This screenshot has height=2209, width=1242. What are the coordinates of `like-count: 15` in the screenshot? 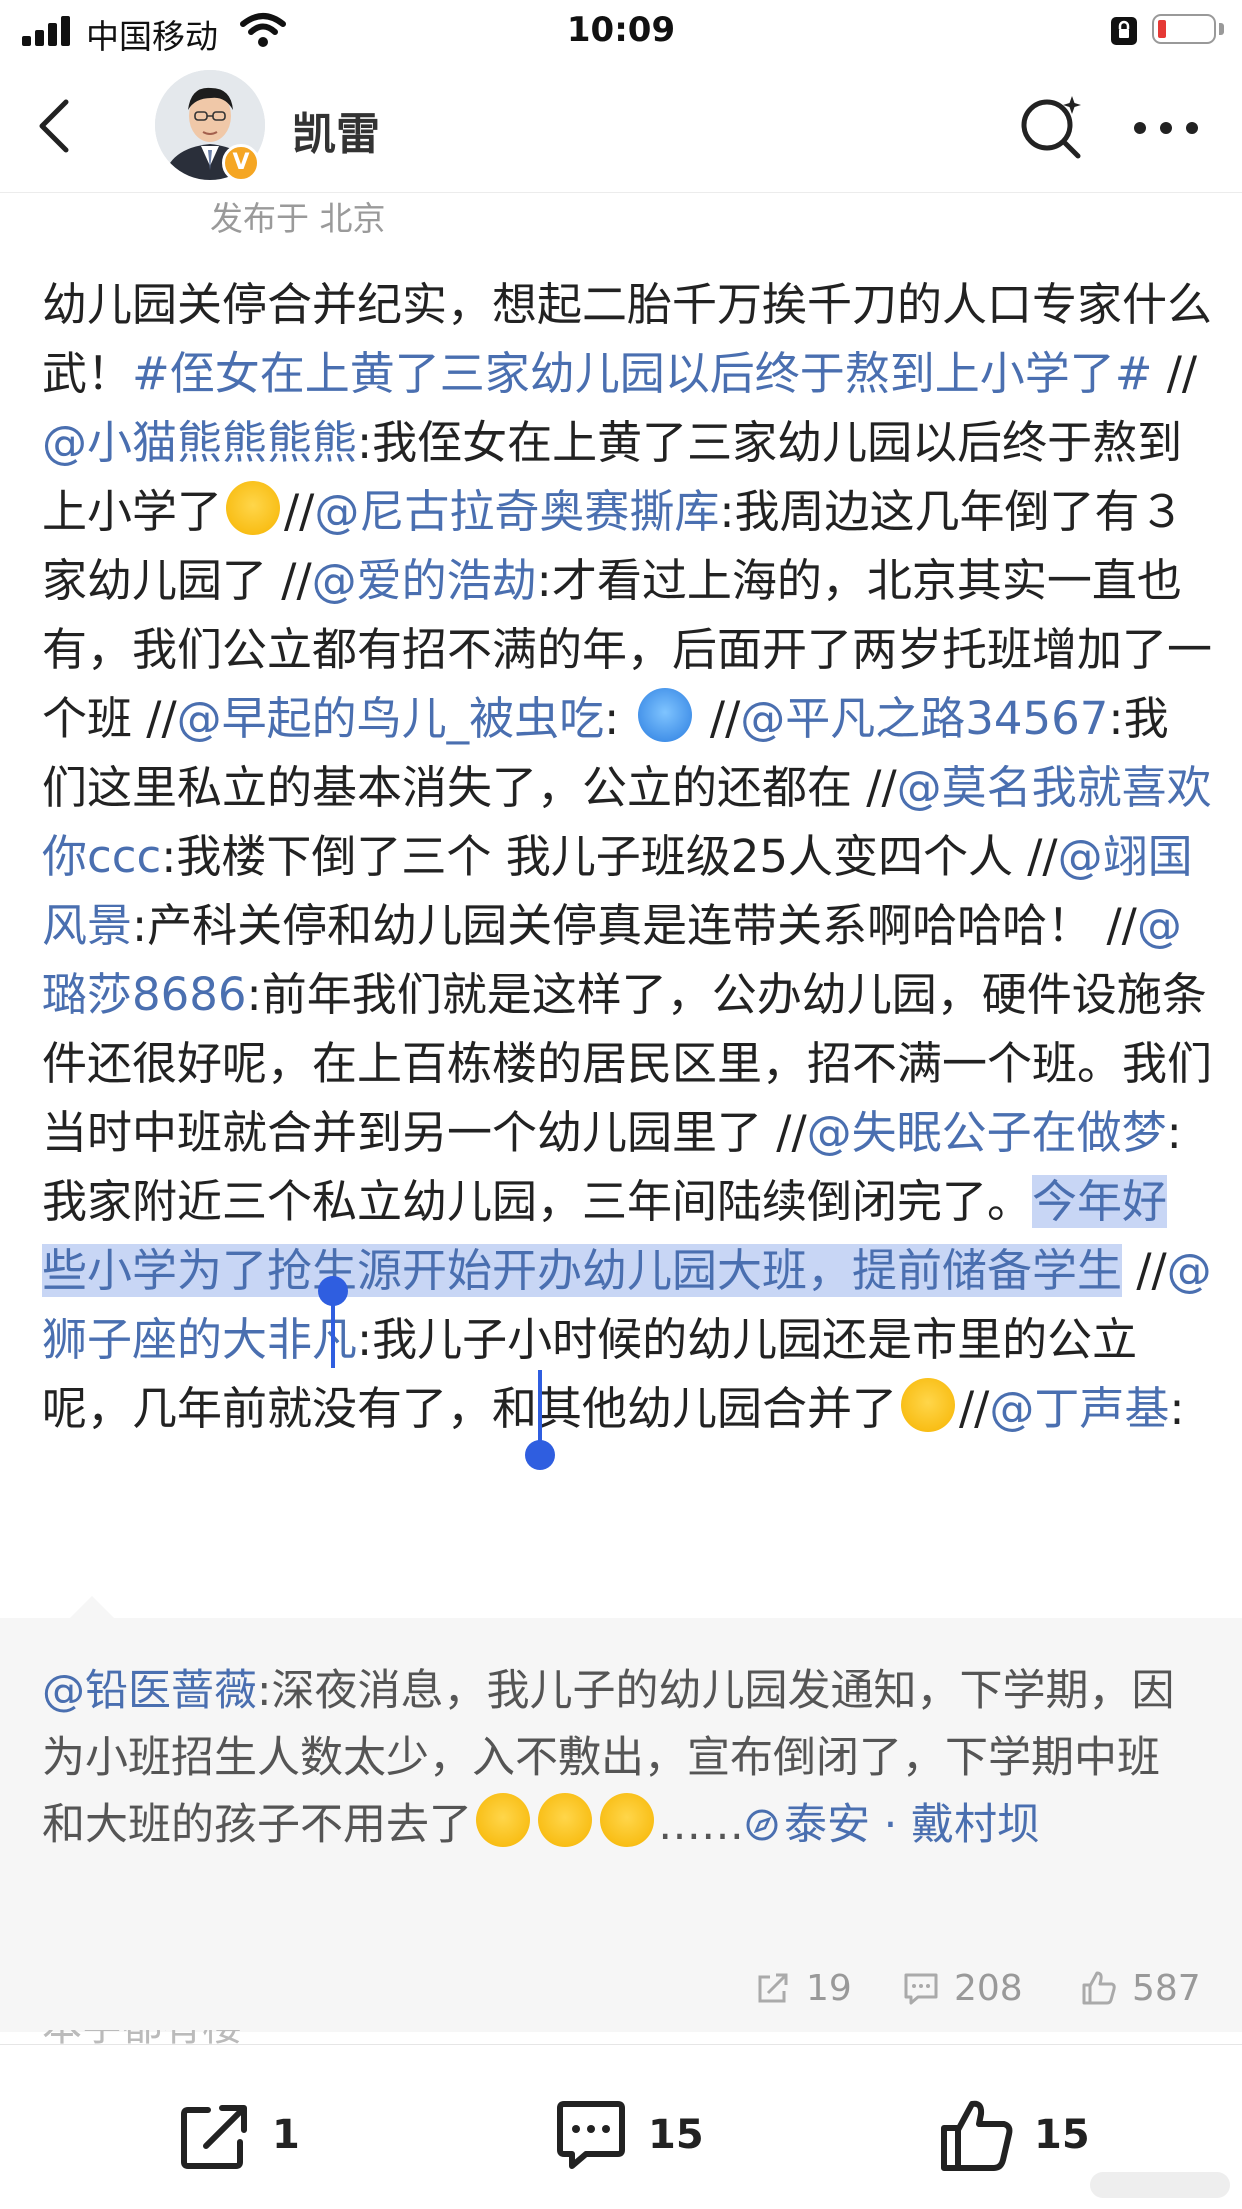 It's located at (1062, 2135).